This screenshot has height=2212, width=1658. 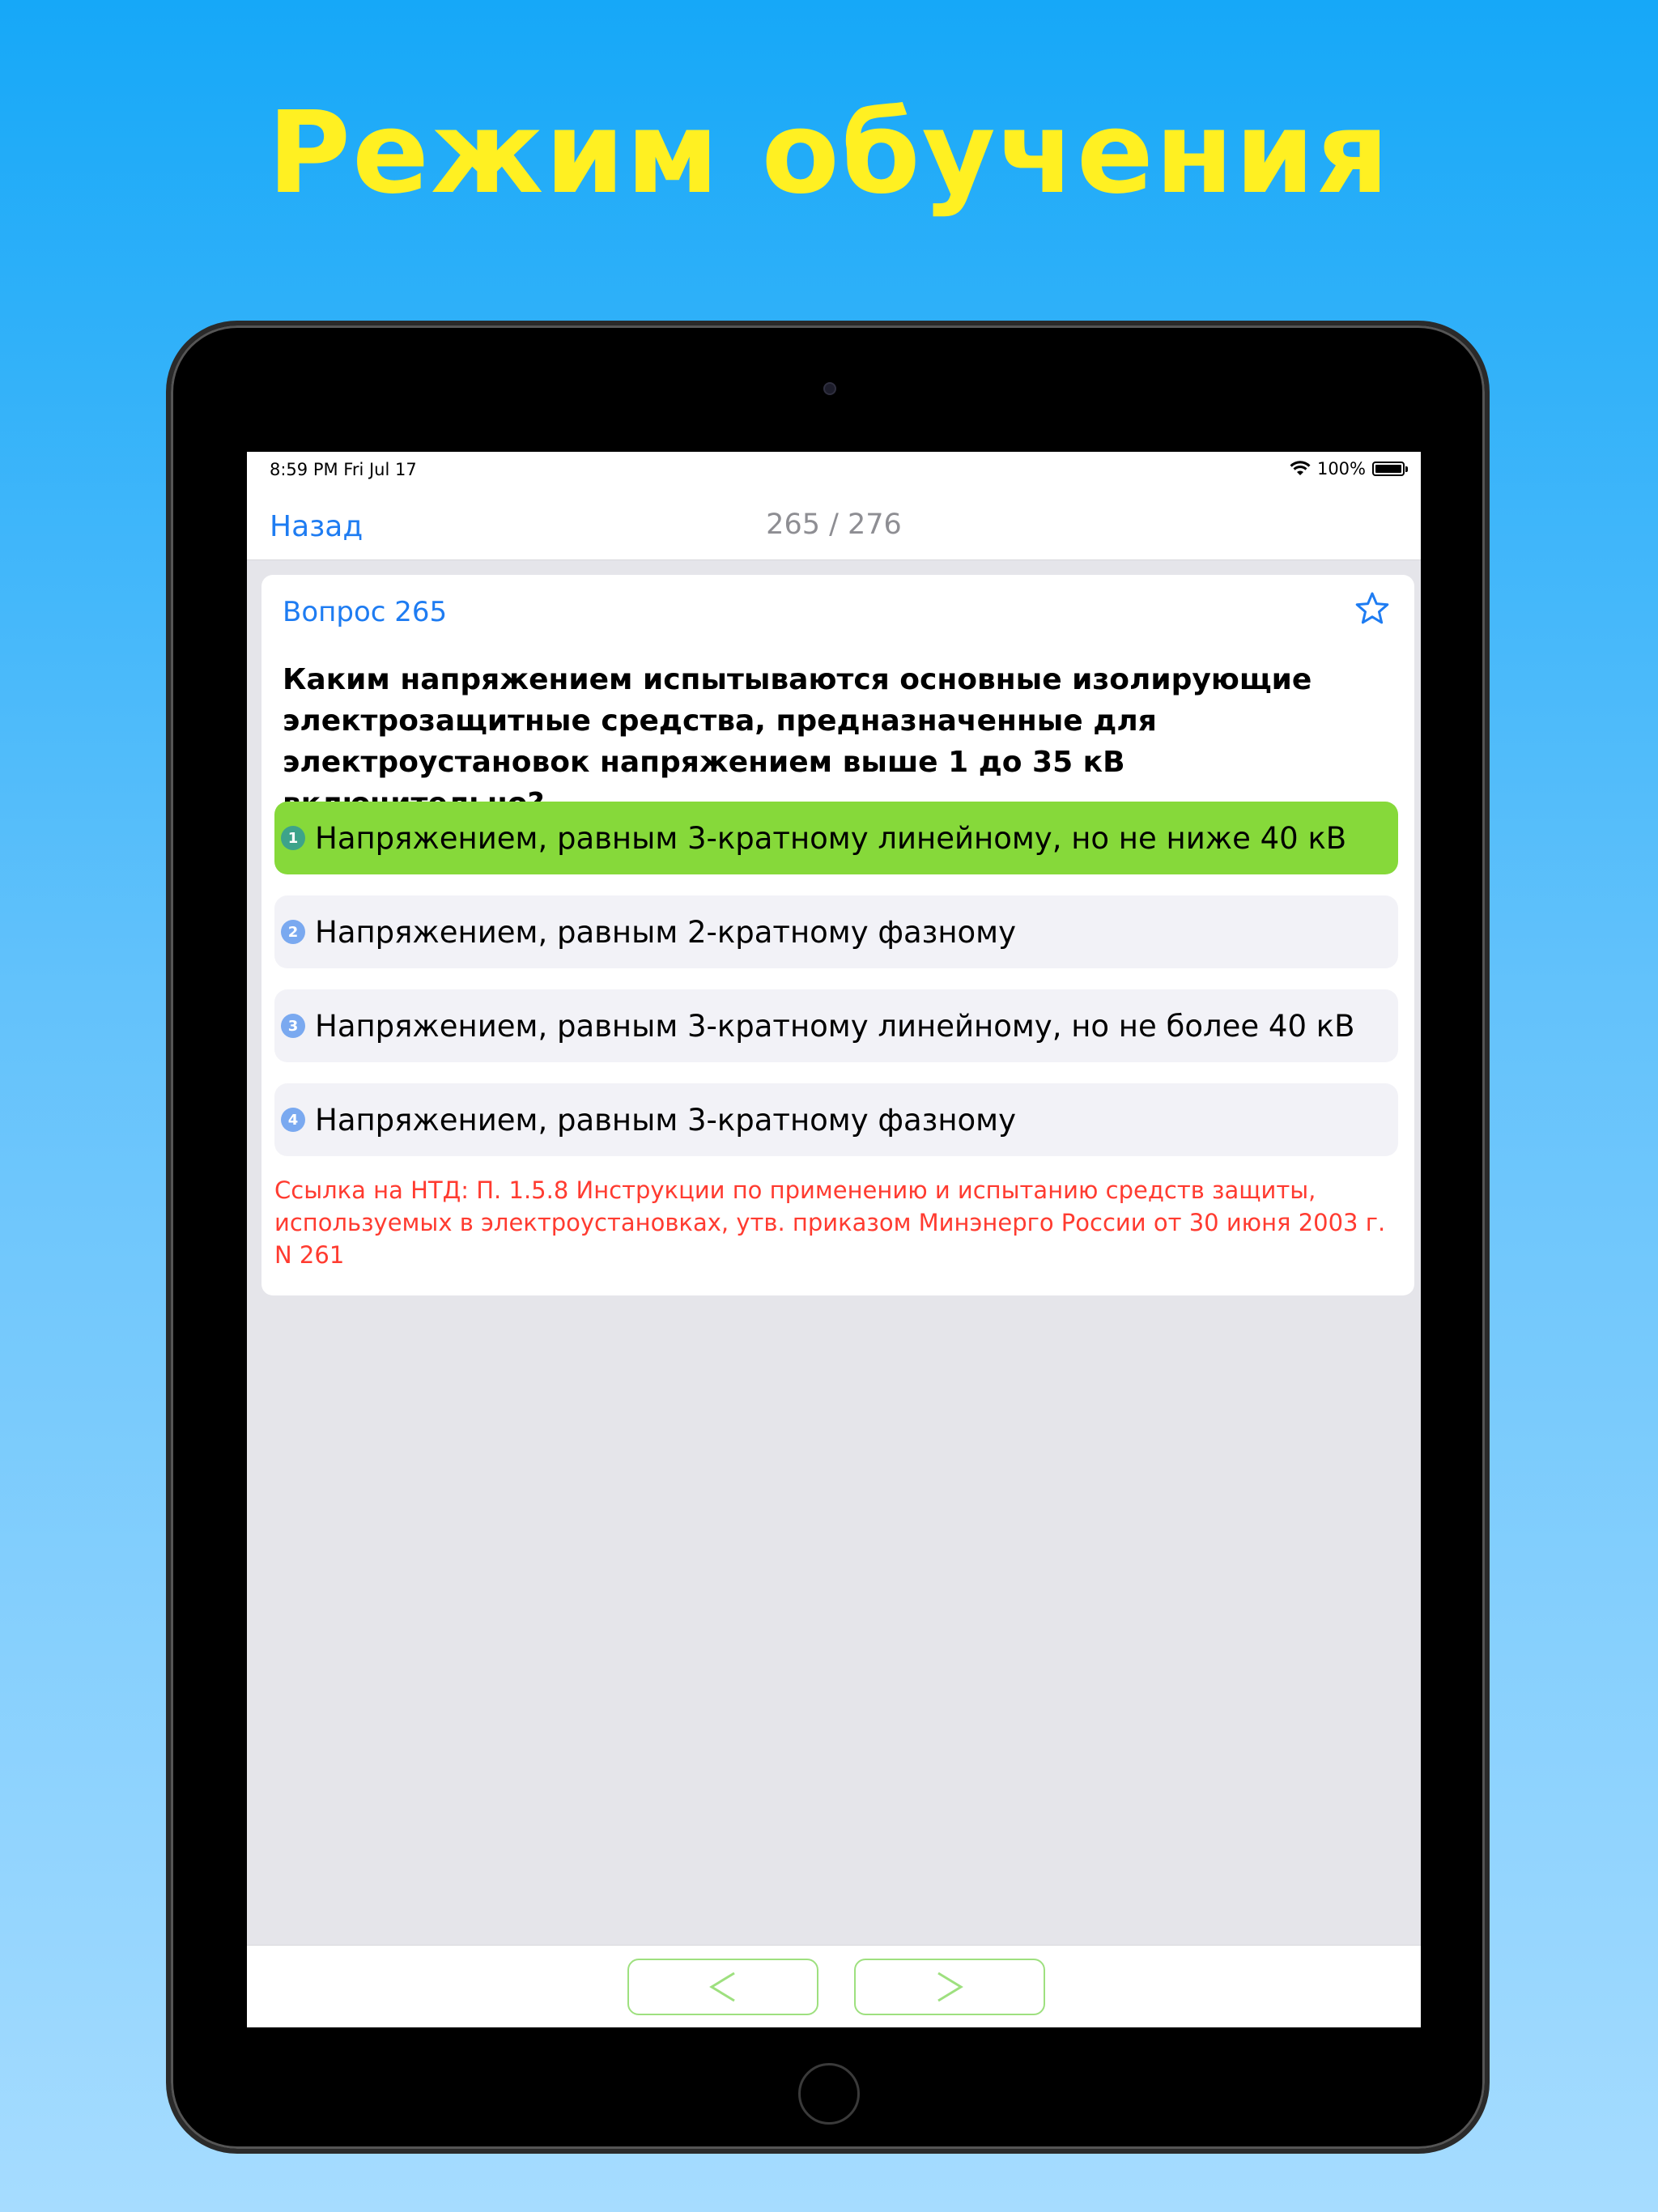 What do you see at coordinates (1372, 609) in the screenshot?
I see `star-icon` at bounding box center [1372, 609].